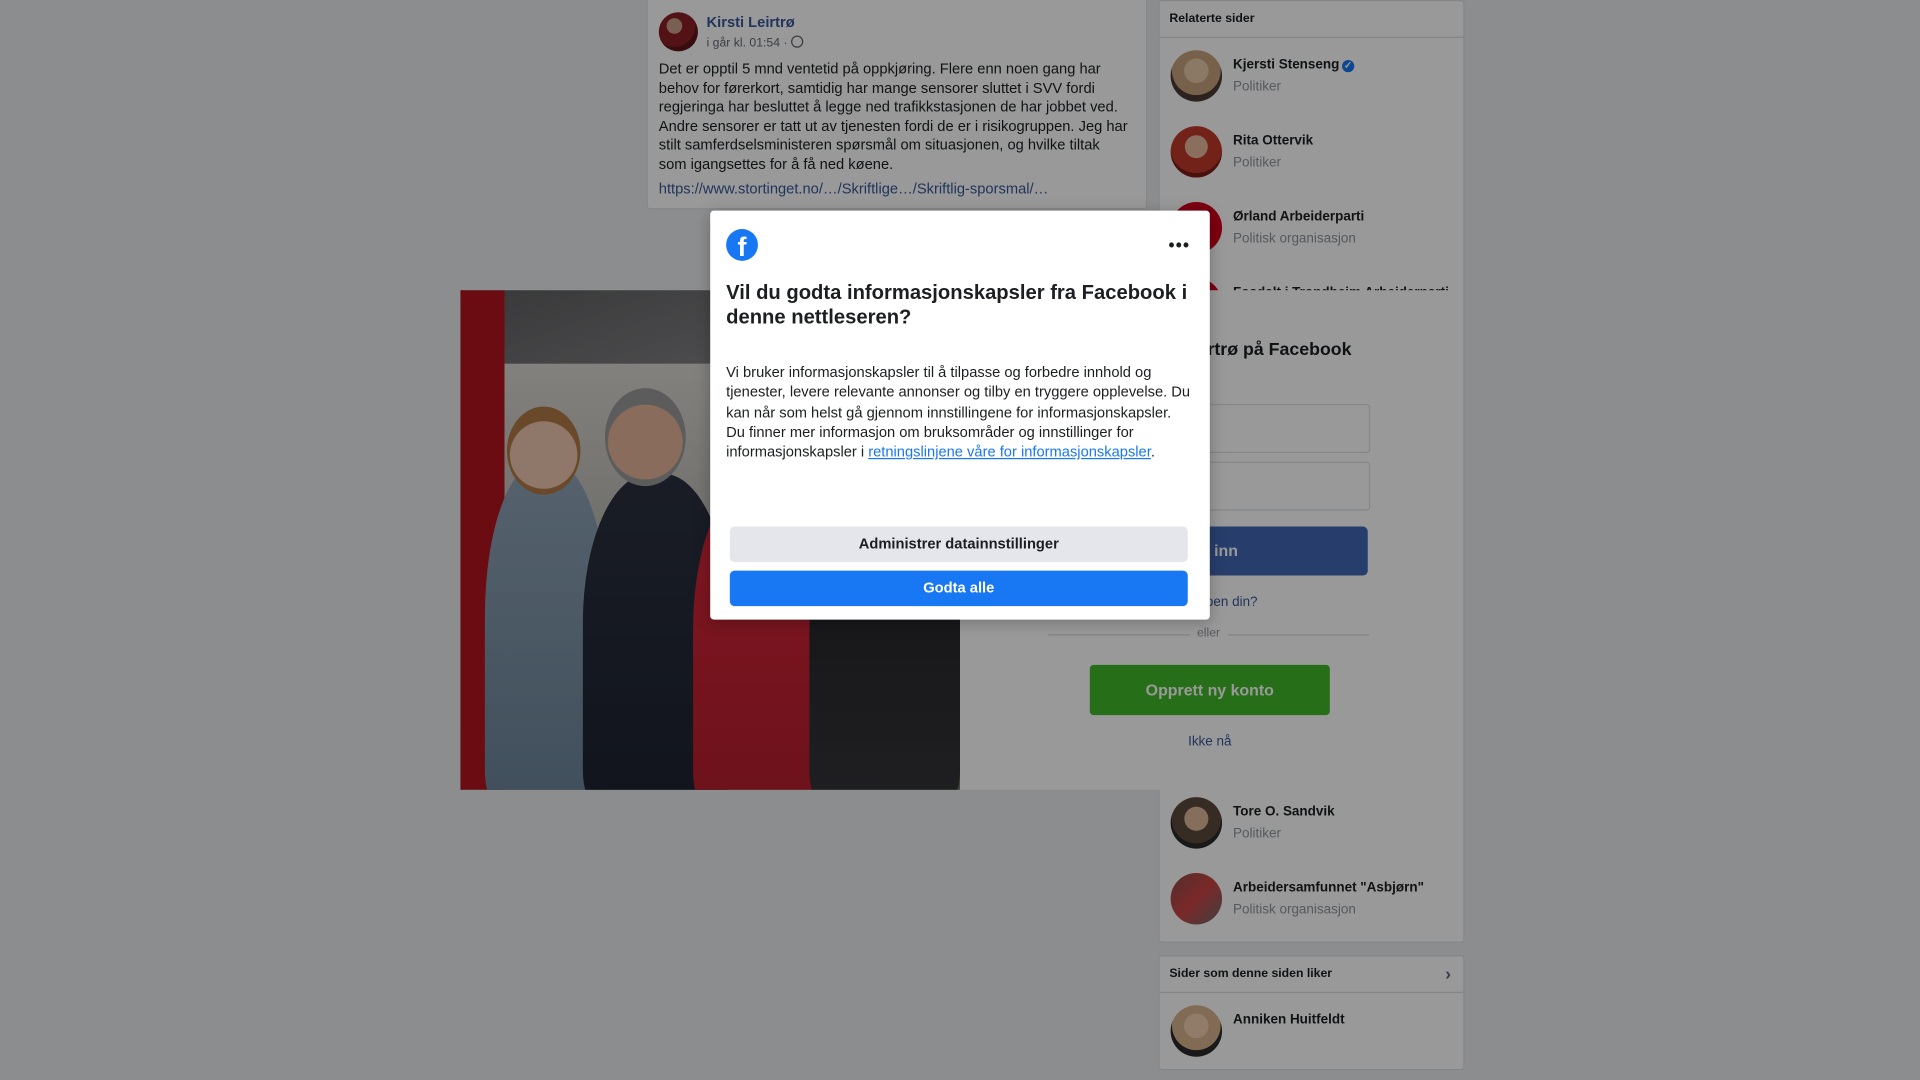  I want to click on accept-all-button: Godta alle, so click(958, 588).